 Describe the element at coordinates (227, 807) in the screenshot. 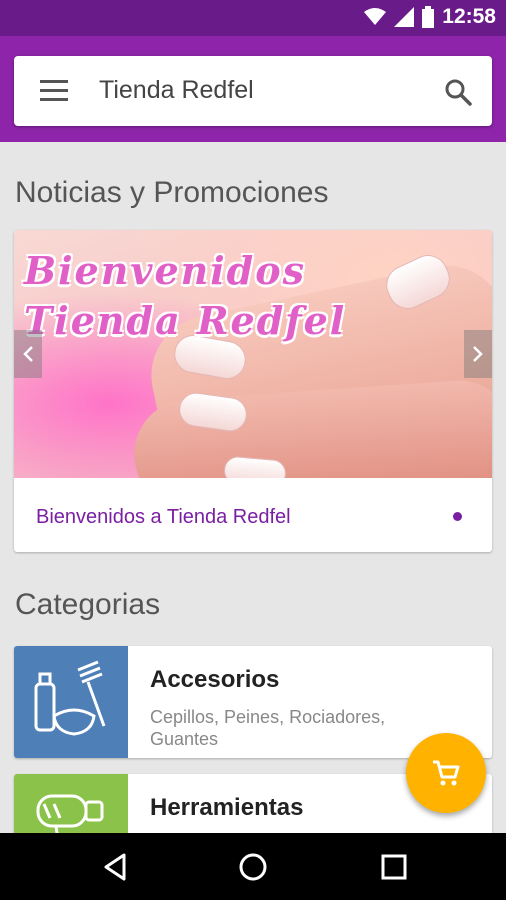

I see `category-title: Herramientas` at that location.